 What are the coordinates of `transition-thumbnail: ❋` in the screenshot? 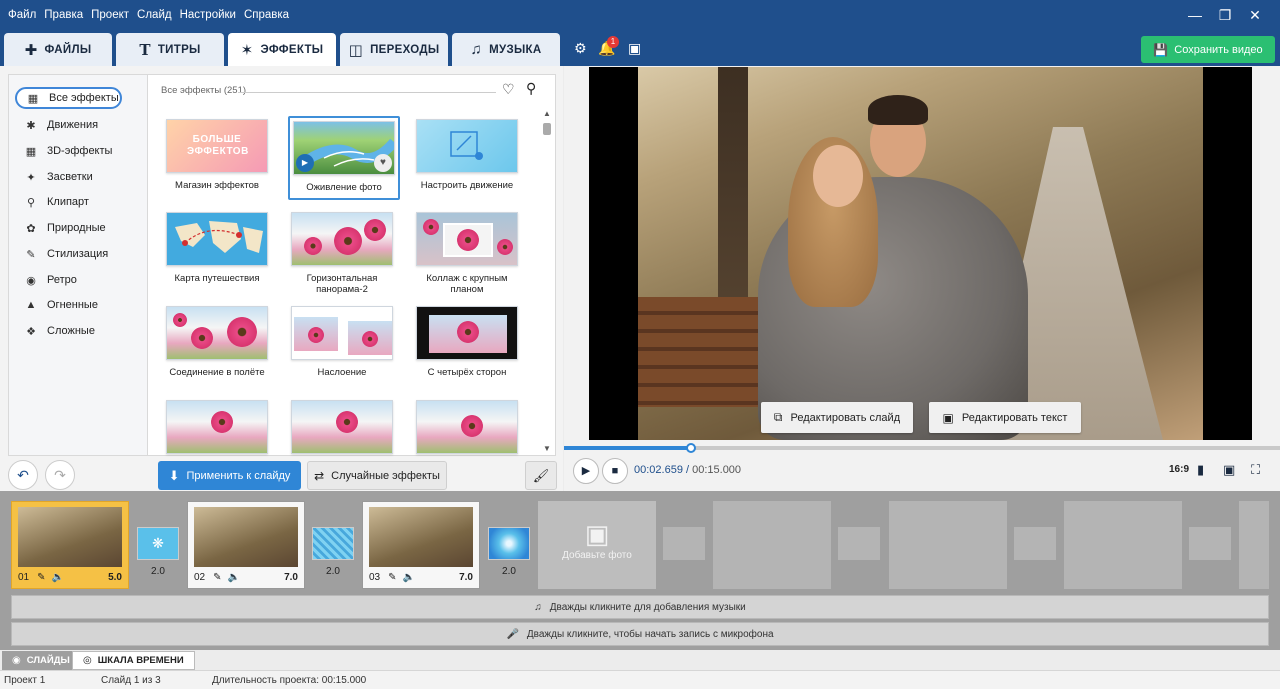 It's located at (158, 543).